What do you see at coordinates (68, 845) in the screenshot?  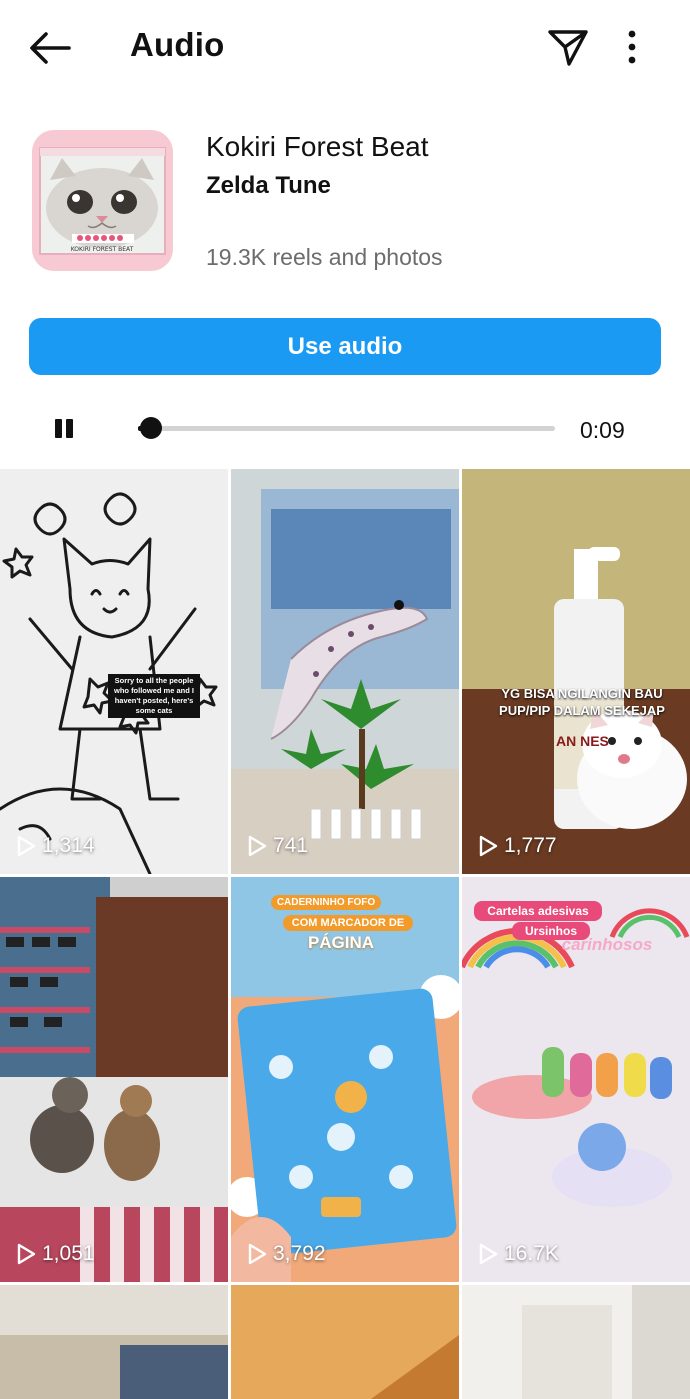 I see `view-count-label: 1,314` at bounding box center [68, 845].